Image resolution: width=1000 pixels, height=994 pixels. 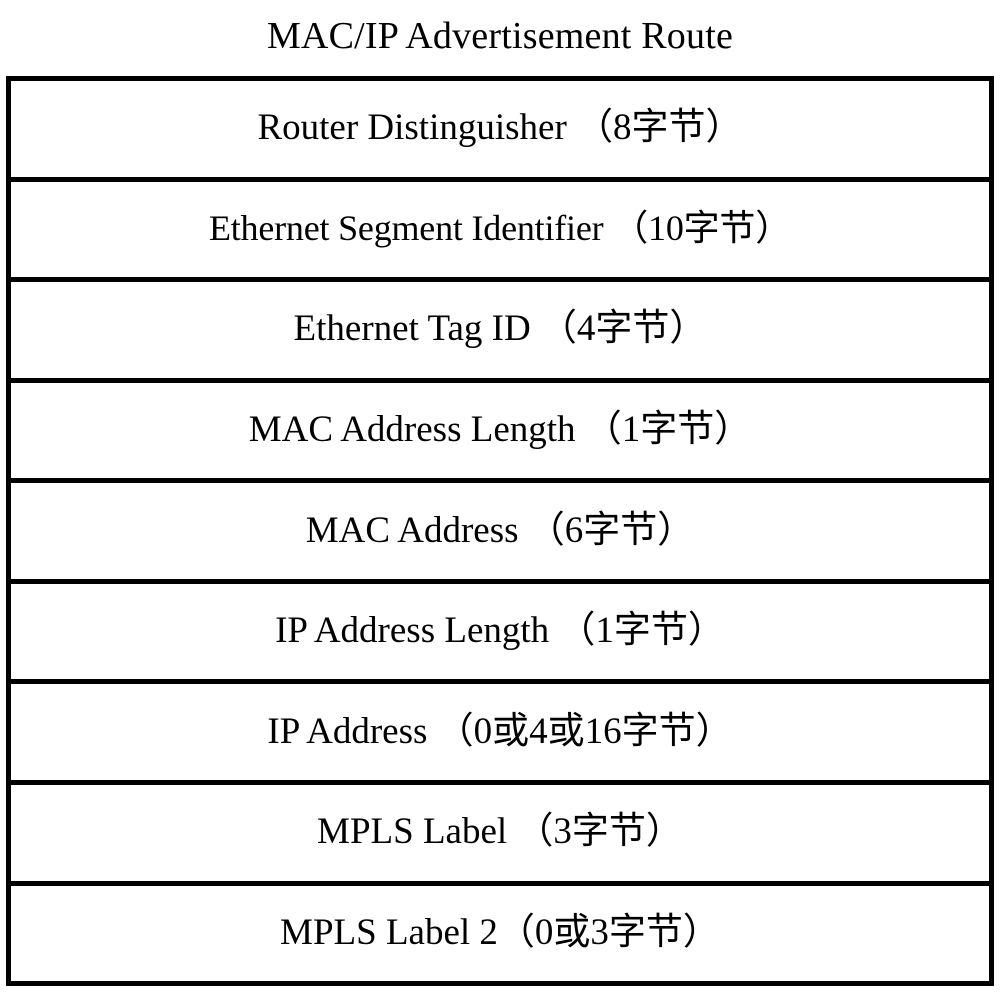 I want to click on field-label-mpls-label-2: MPLS Label 2（0或3字节）, so click(x=500, y=932).